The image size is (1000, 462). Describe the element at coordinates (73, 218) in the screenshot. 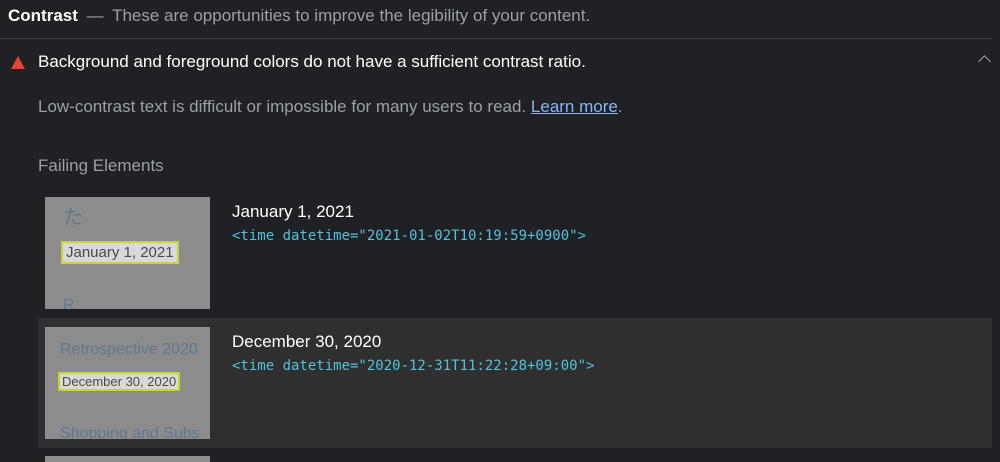

I see `thumbnail-ghost-text: た` at that location.